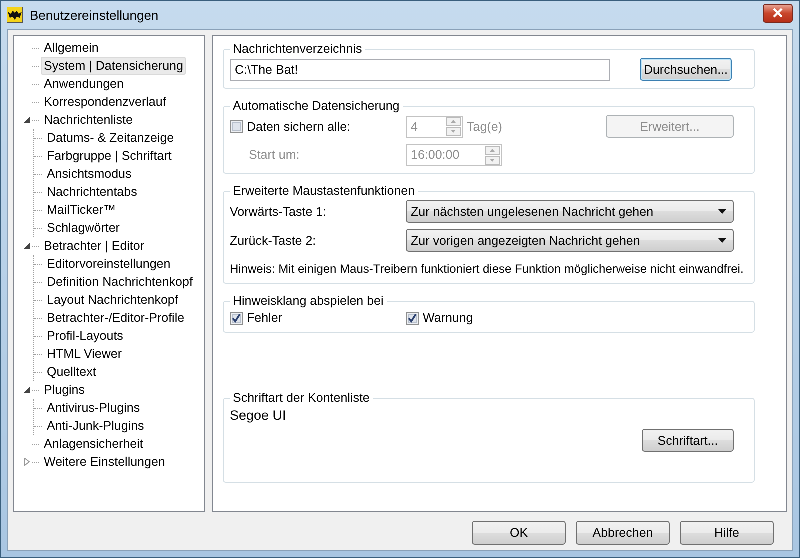 The height and width of the screenshot is (558, 800). What do you see at coordinates (113, 66) in the screenshot?
I see `tree-item: System | Datensicherung` at bounding box center [113, 66].